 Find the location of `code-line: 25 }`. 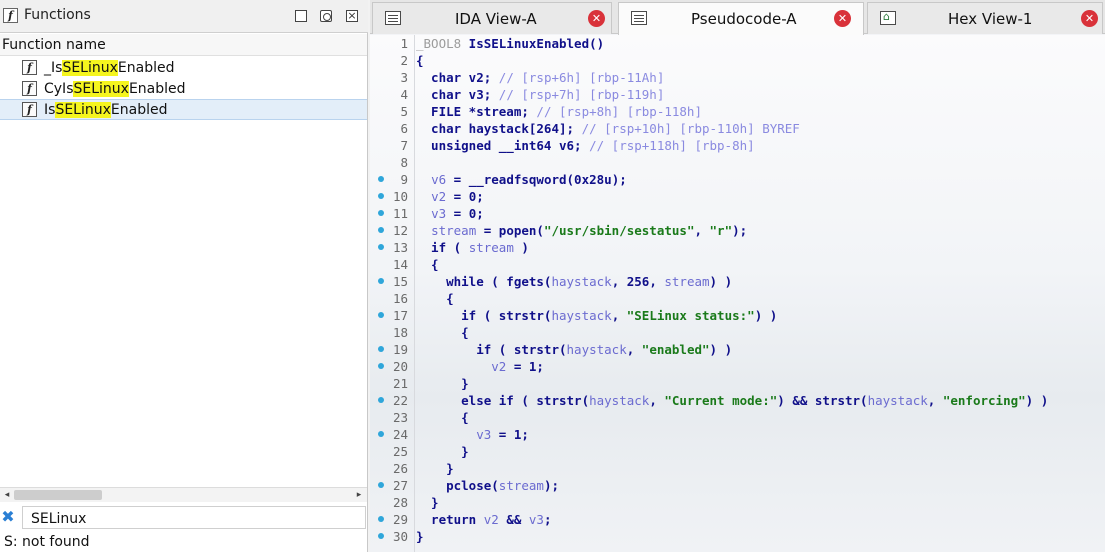

code-line: 25 } is located at coordinates (737, 451).